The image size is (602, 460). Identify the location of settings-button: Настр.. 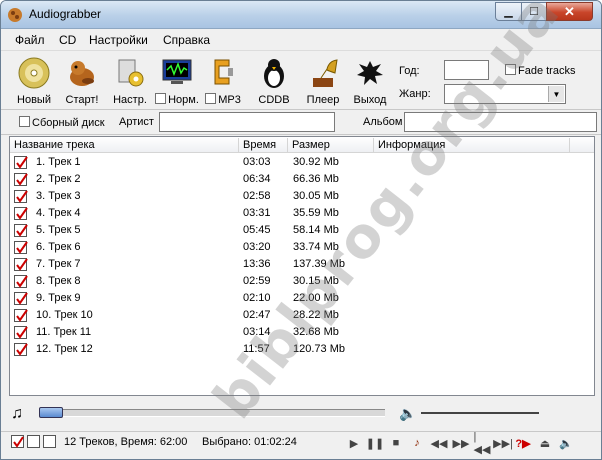
(130, 81).